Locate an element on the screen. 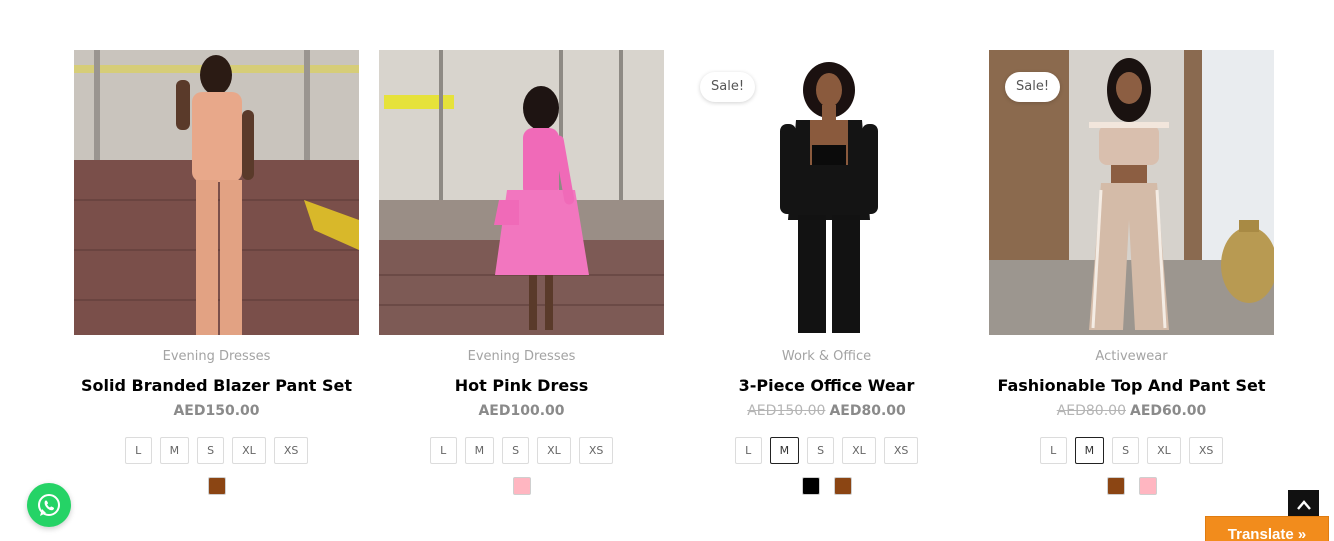 The width and height of the screenshot is (1334, 541). product-photo-pink-dress is located at coordinates (521, 192).